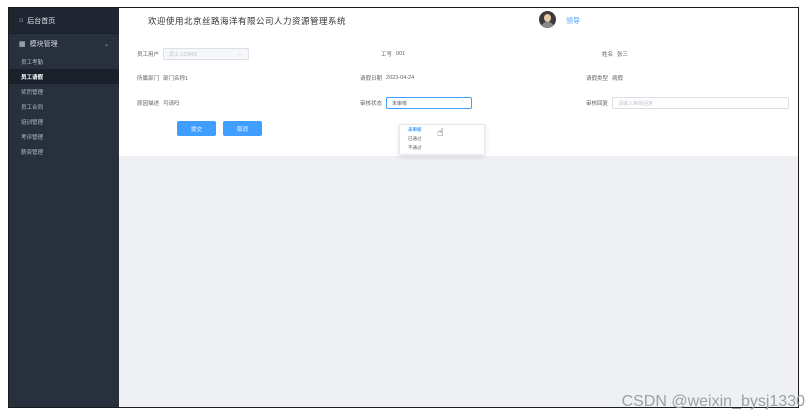 This screenshot has height=416, width=811. I want to click on leave-type-label: 请假类型, so click(597, 79).